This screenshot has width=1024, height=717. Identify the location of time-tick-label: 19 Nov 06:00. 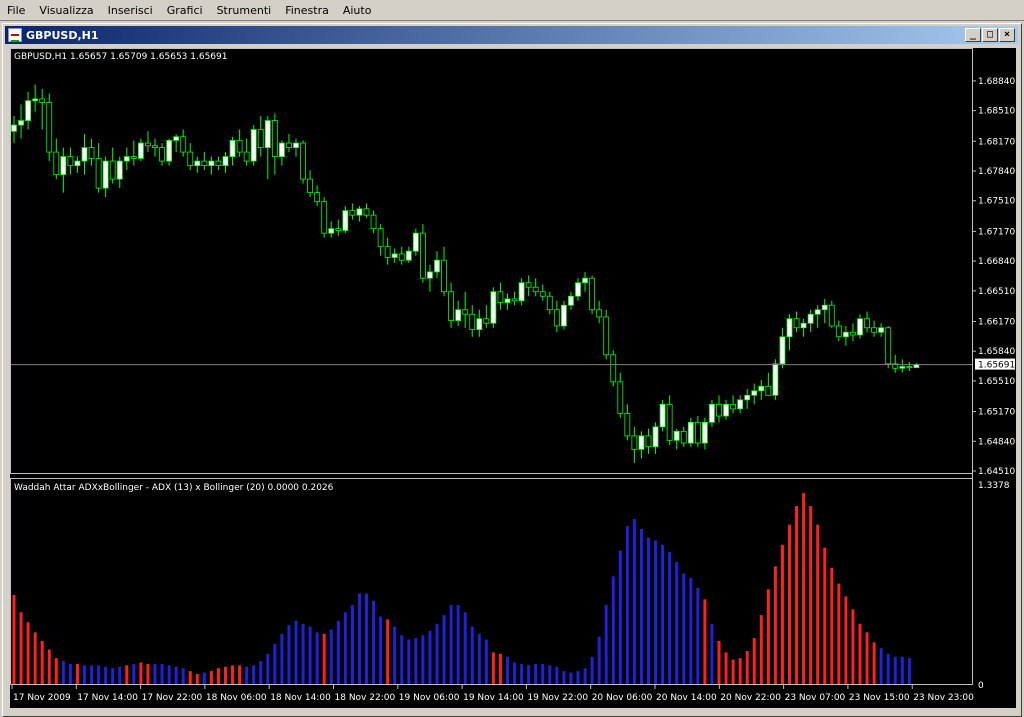
(429, 698).